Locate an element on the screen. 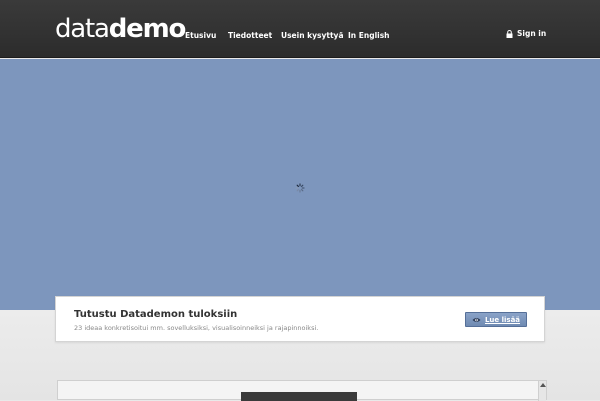  nav-link-tiedotteet: Tiedotteet is located at coordinates (250, 35).